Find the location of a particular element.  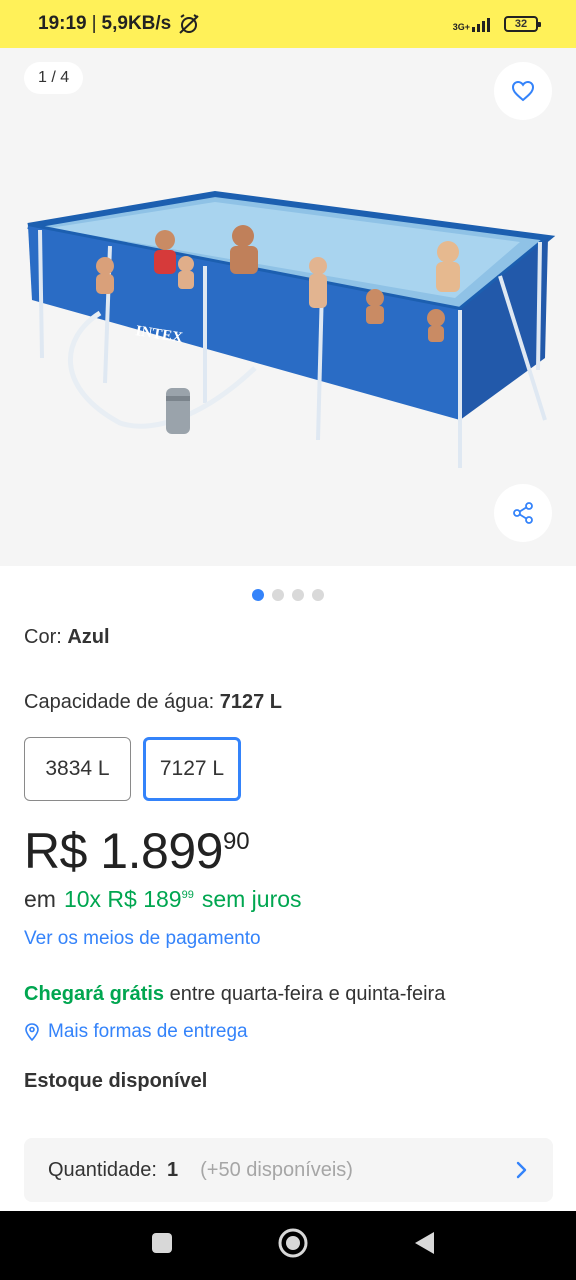

status-speed: 5,9KB/s is located at coordinates (136, 23).